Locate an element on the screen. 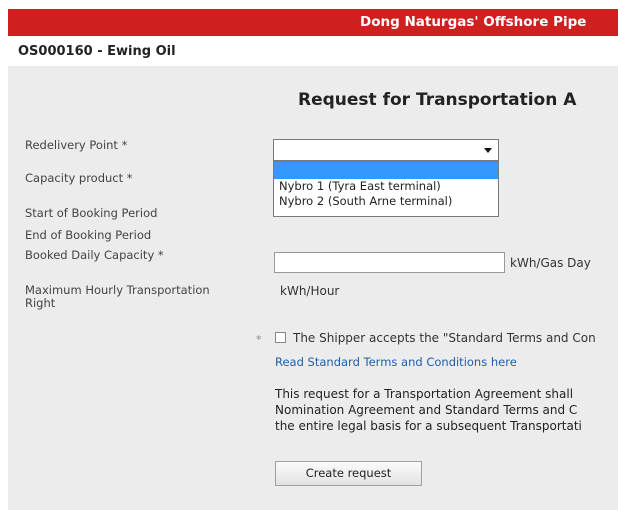 The width and height of the screenshot is (618, 510). shipper-label: OS000160 - Ewing Oil is located at coordinates (97, 51).